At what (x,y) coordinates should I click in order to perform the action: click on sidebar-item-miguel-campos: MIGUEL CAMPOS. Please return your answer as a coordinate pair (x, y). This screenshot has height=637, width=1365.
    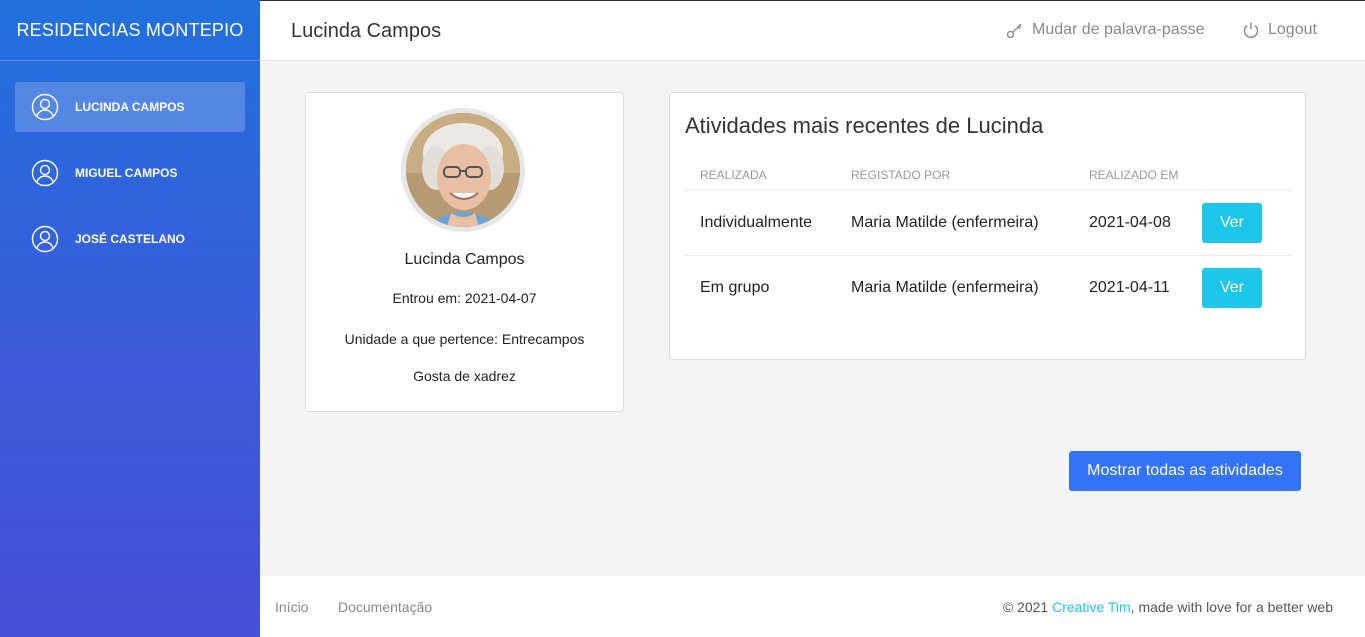
    Looking at the image, I should click on (130, 173).